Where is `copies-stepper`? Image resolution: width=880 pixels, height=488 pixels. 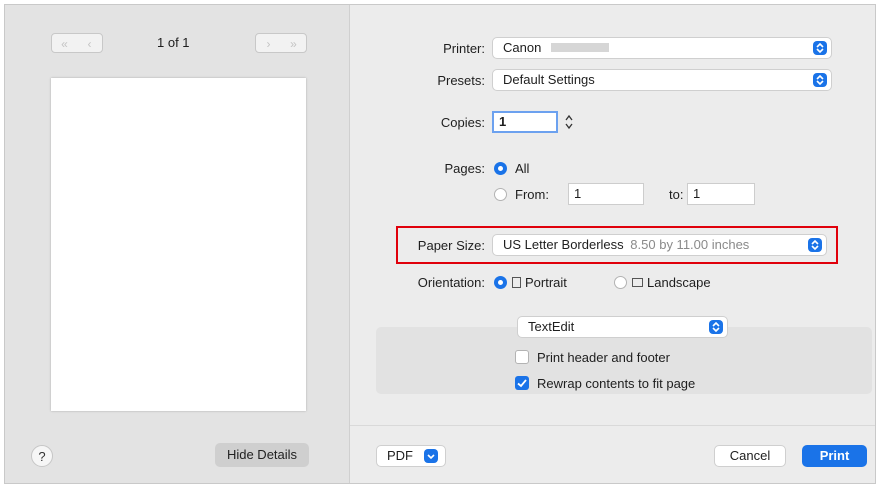
copies-stepper is located at coordinates (569, 122).